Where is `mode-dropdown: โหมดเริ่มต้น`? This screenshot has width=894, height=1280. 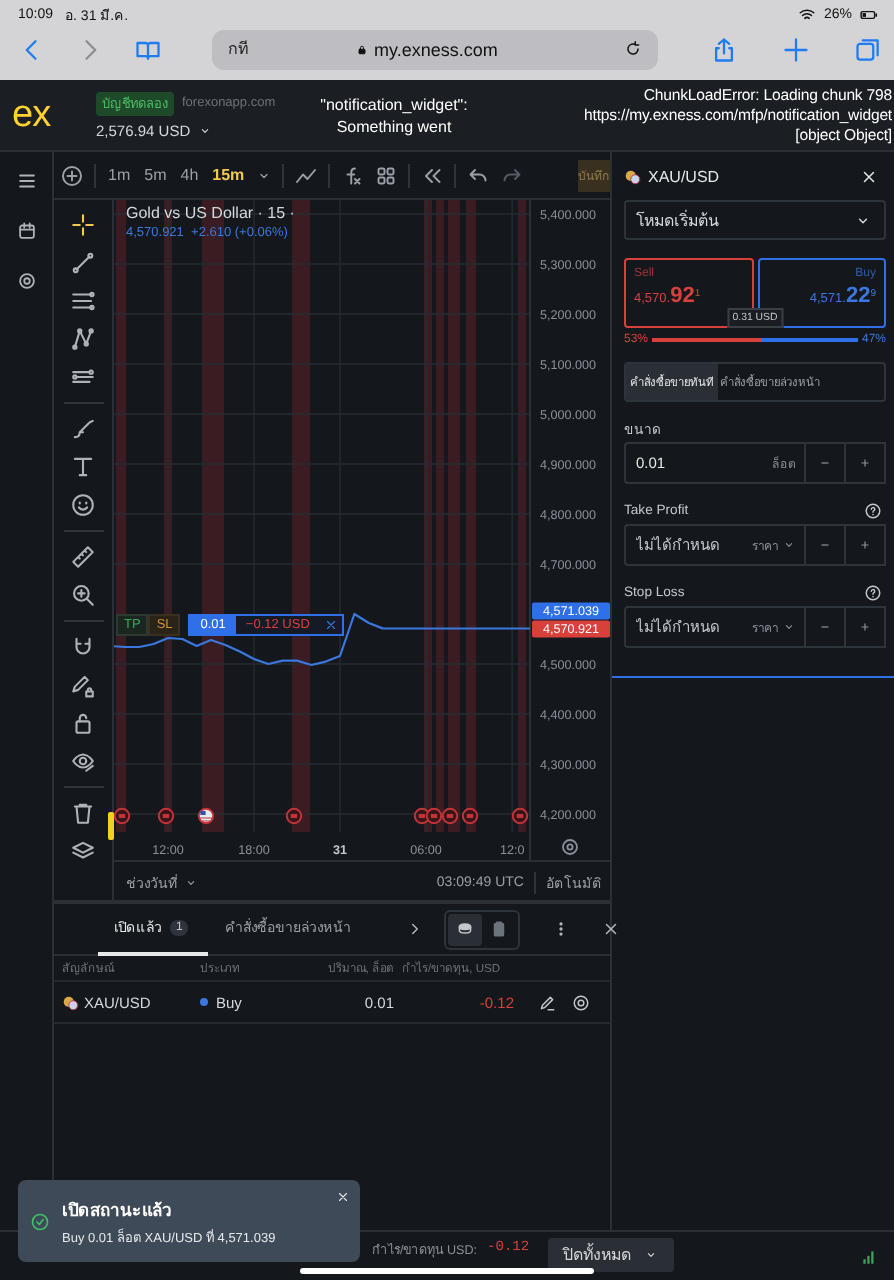
mode-dropdown: โหมดเริ่มต้น is located at coordinates (755, 220).